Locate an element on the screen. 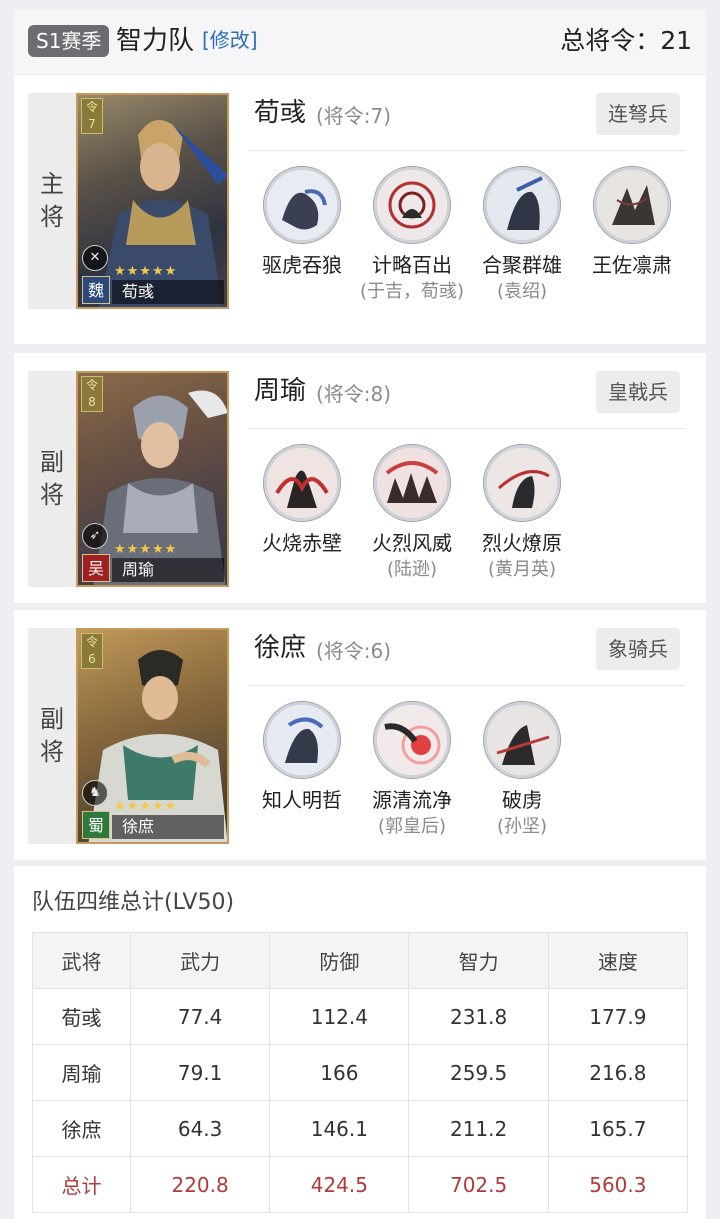  command-tag: 令7 is located at coordinates (92, 116).